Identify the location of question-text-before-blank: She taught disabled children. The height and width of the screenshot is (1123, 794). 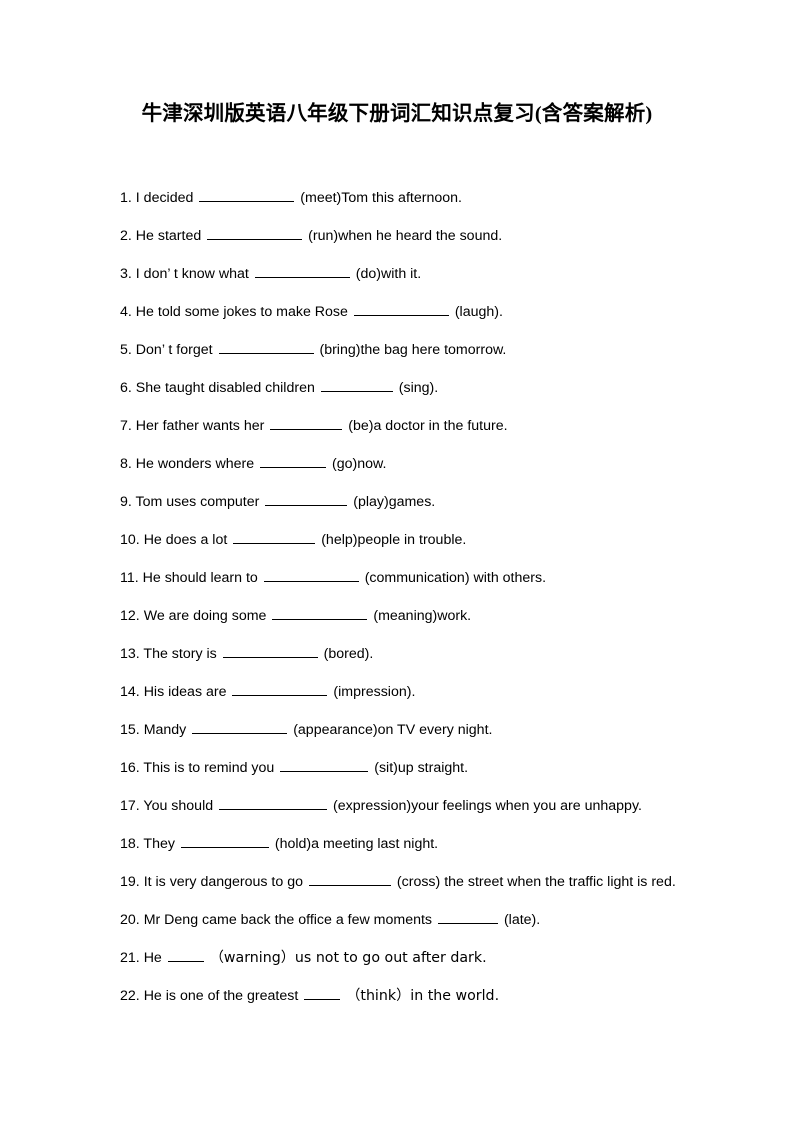
(225, 388).